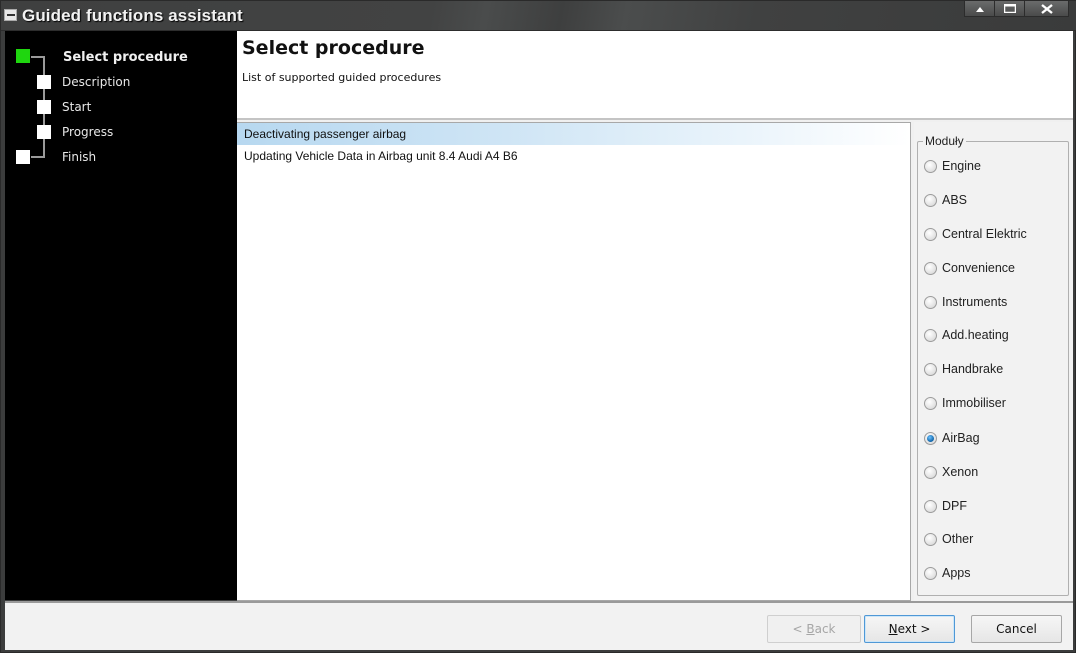 This screenshot has width=1076, height=653. I want to click on module-radio-handbrake: Handbrake, so click(963, 369).